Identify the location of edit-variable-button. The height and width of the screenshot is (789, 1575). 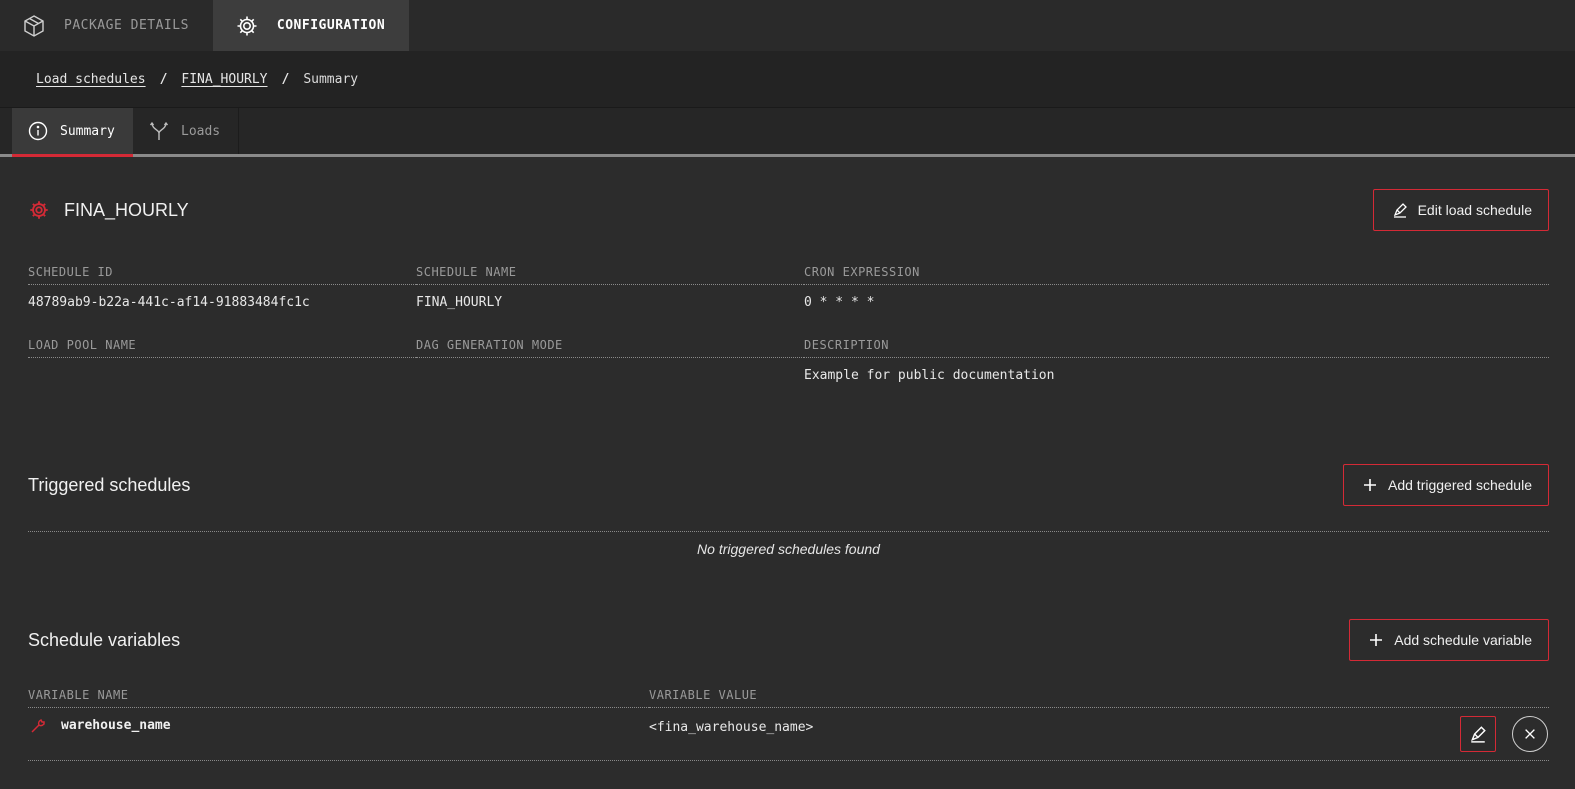
(1478, 734).